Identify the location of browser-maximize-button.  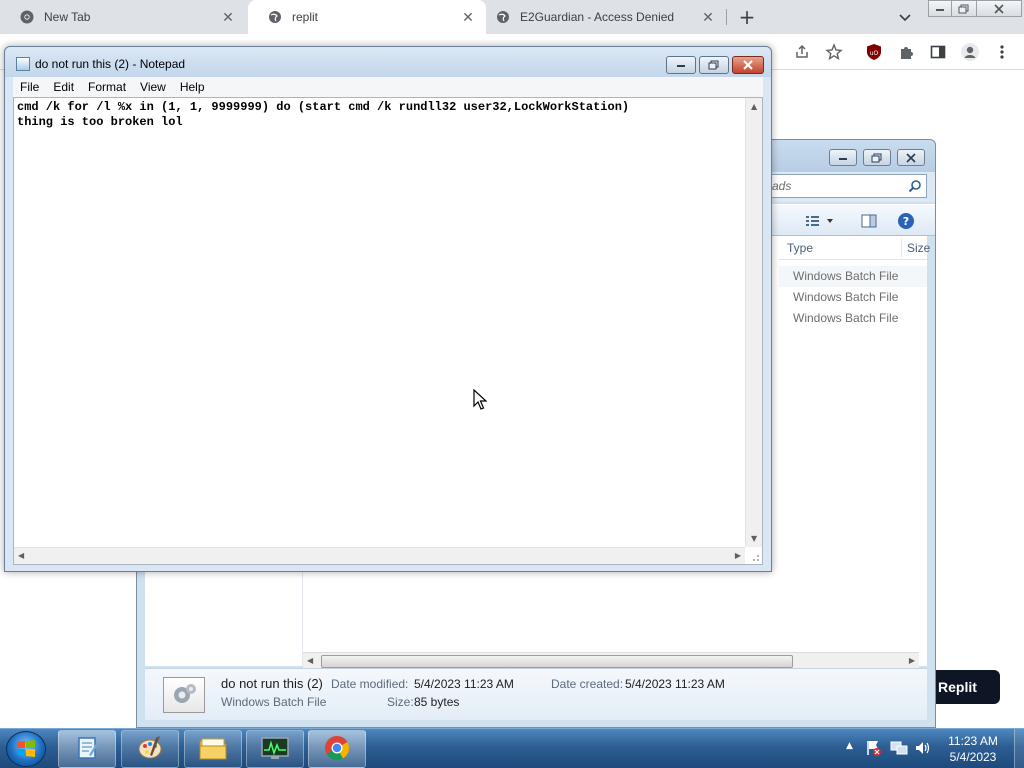
(964, 8).